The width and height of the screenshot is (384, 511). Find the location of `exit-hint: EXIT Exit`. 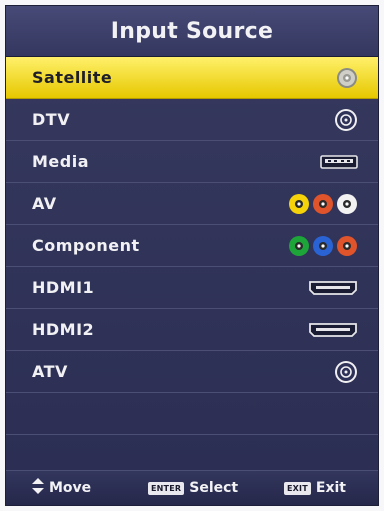

exit-hint: EXIT Exit is located at coordinates (315, 488).